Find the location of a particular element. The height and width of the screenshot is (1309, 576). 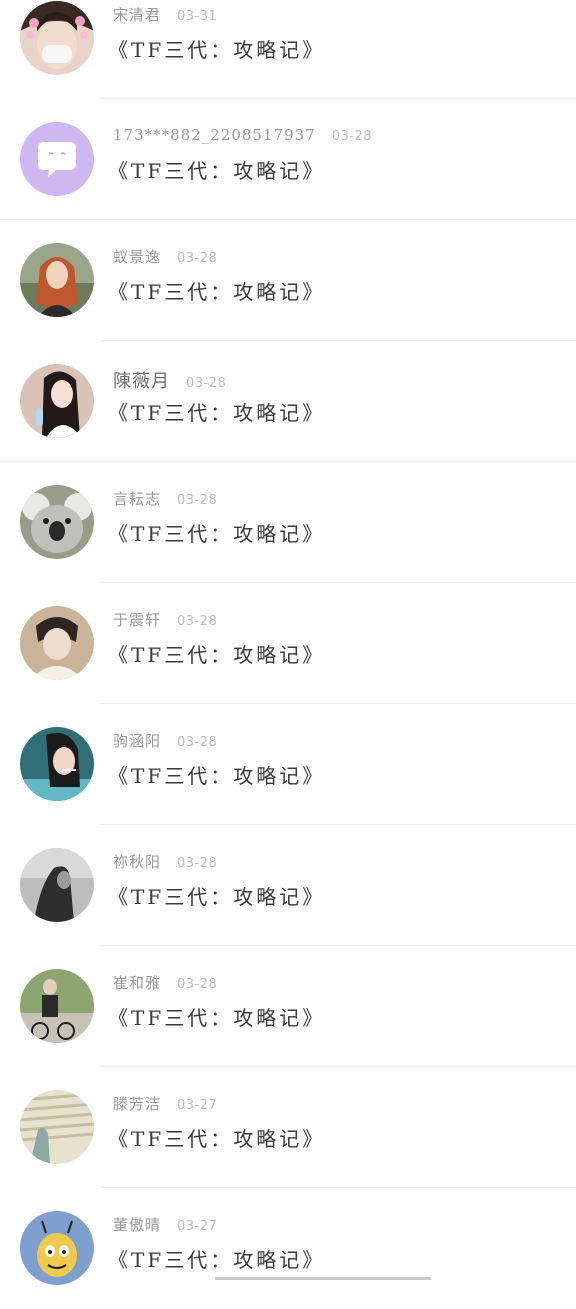

message-meta: 蚁景逸 03-28 is located at coordinates (165, 257).